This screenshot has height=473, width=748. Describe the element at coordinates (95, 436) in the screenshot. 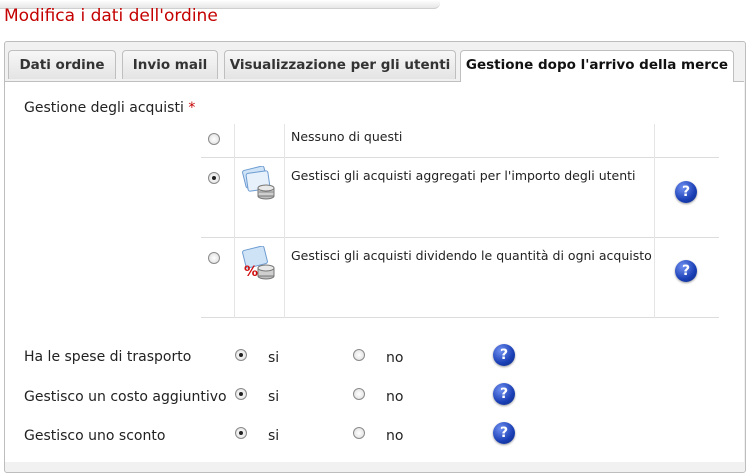

I see `discount-label: Gestisco uno sconto` at that location.